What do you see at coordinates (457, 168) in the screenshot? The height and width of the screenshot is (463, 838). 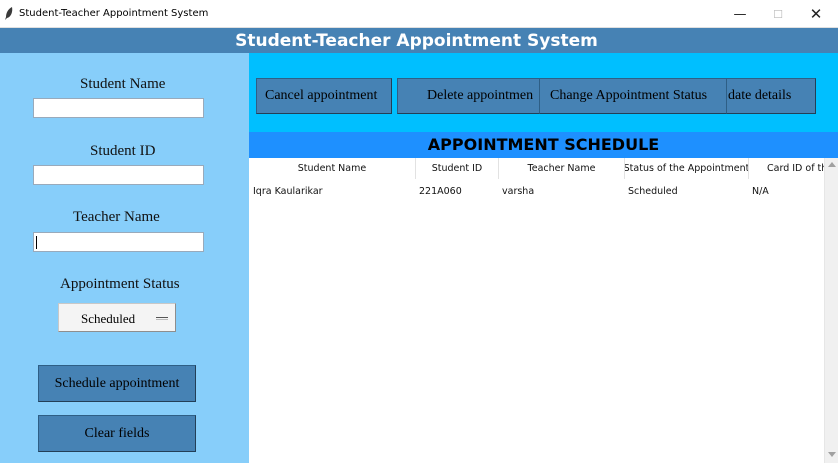 I see `column-header-student-id: Student ID` at bounding box center [457, 168].